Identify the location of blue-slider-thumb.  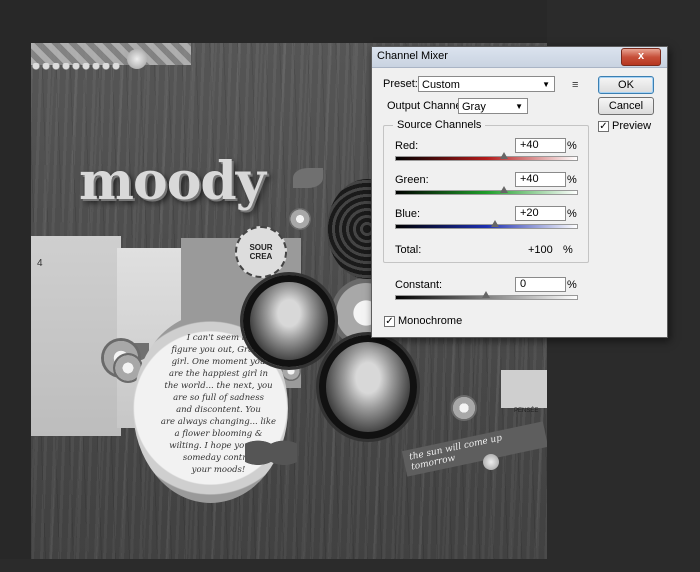
(494, 223).